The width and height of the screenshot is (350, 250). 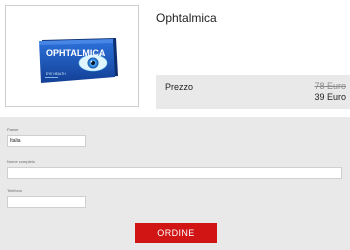 I want to click on order-submit-button: ORDINE, so click(x=176, y=233).